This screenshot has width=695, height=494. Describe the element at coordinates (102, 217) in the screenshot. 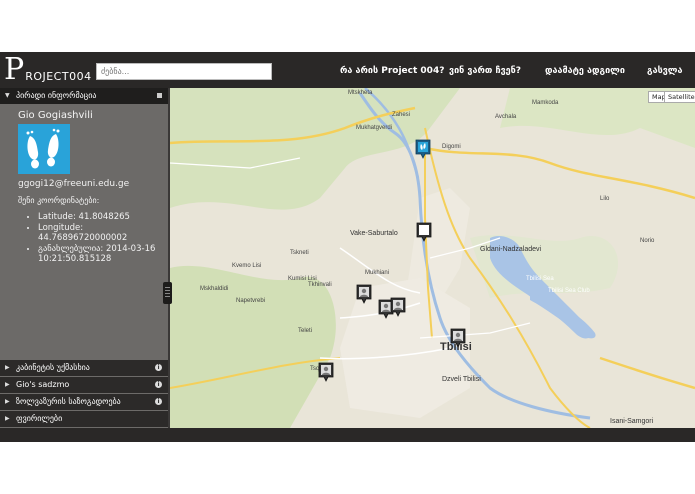

I see `latitude: Latitude: 41.8048265` at that location.